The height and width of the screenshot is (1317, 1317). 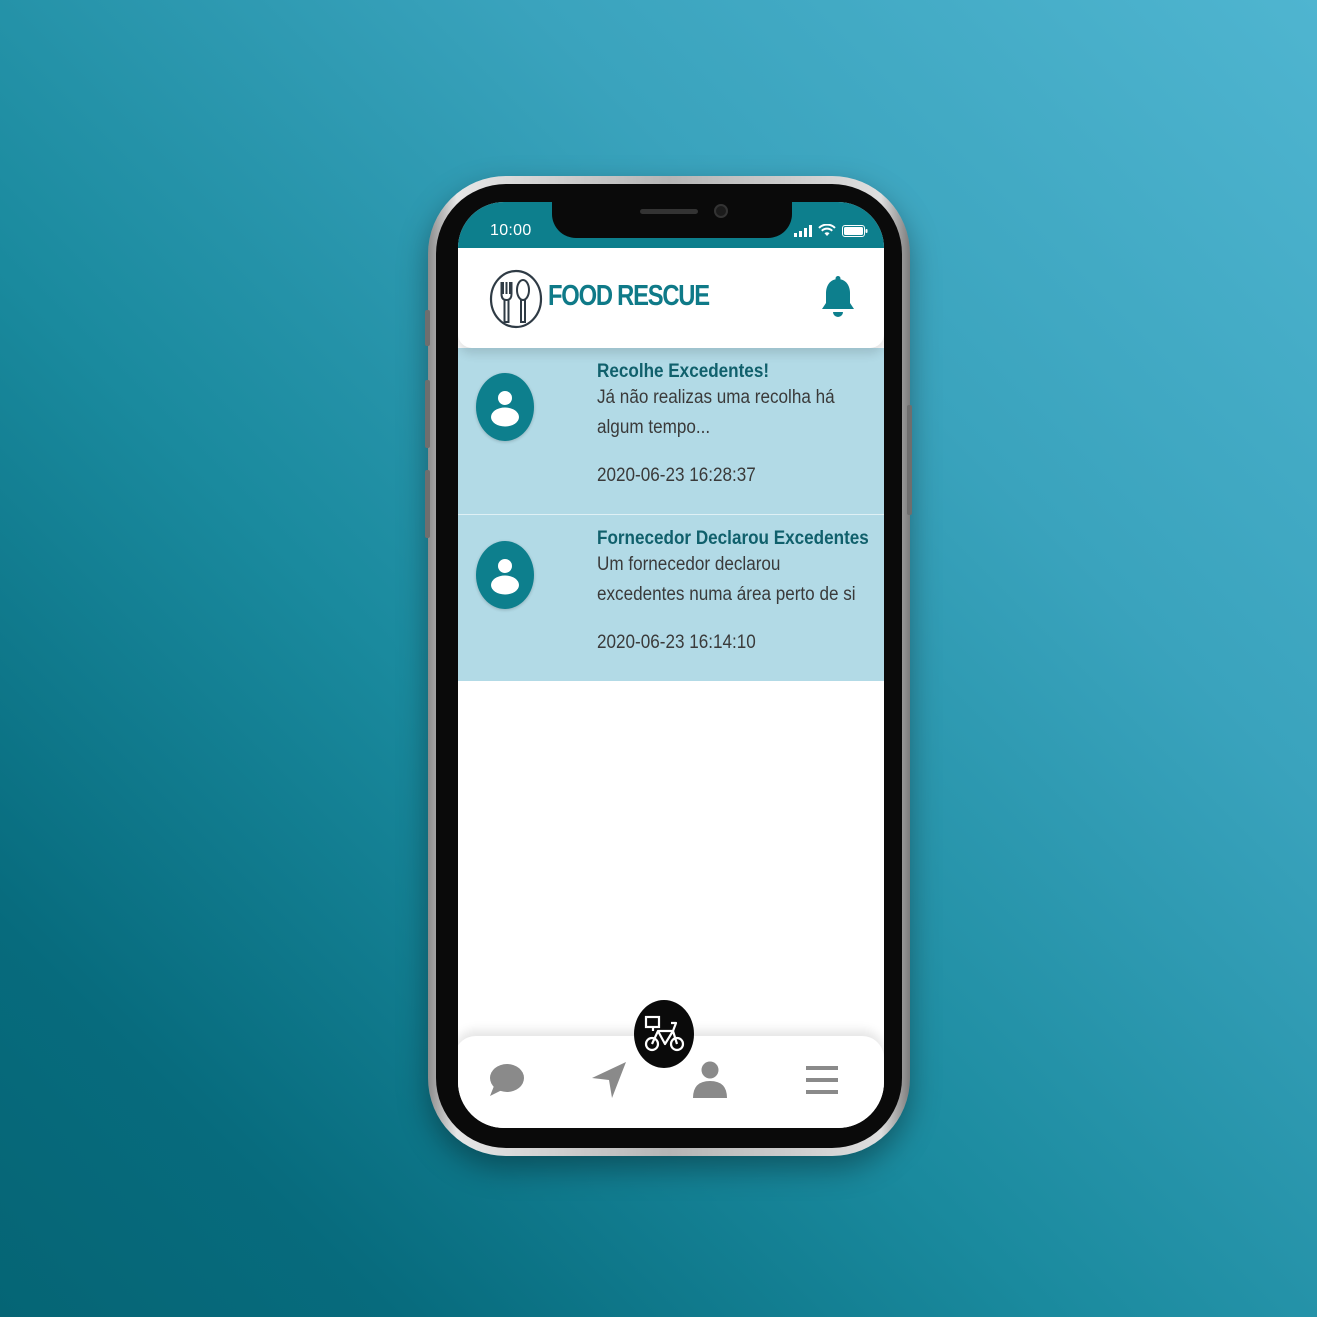 What do you see at coordinates (629, 296) in the screenshot?
I see `app-logo-text: FOOD RESCUE` at bounding box center [629, 296].